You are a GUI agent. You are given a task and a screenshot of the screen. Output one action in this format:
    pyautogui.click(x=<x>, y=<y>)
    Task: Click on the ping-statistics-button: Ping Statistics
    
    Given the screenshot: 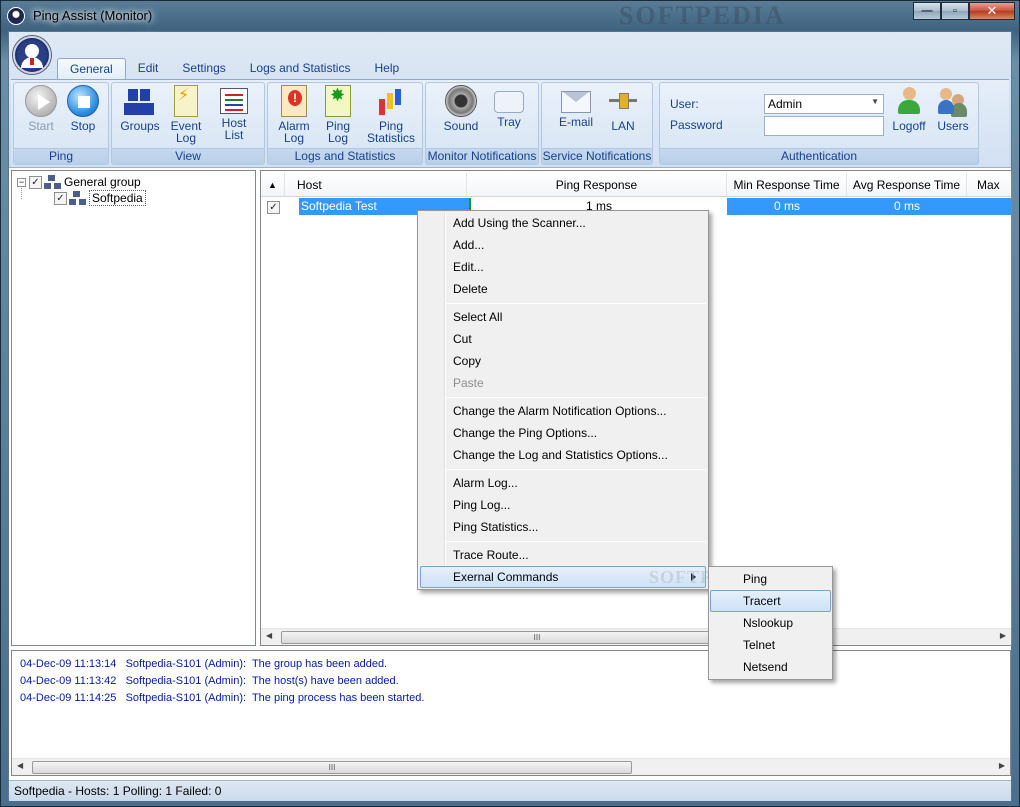 What is the action you would take?
    pyautogui.click(x=391, y=114)
    